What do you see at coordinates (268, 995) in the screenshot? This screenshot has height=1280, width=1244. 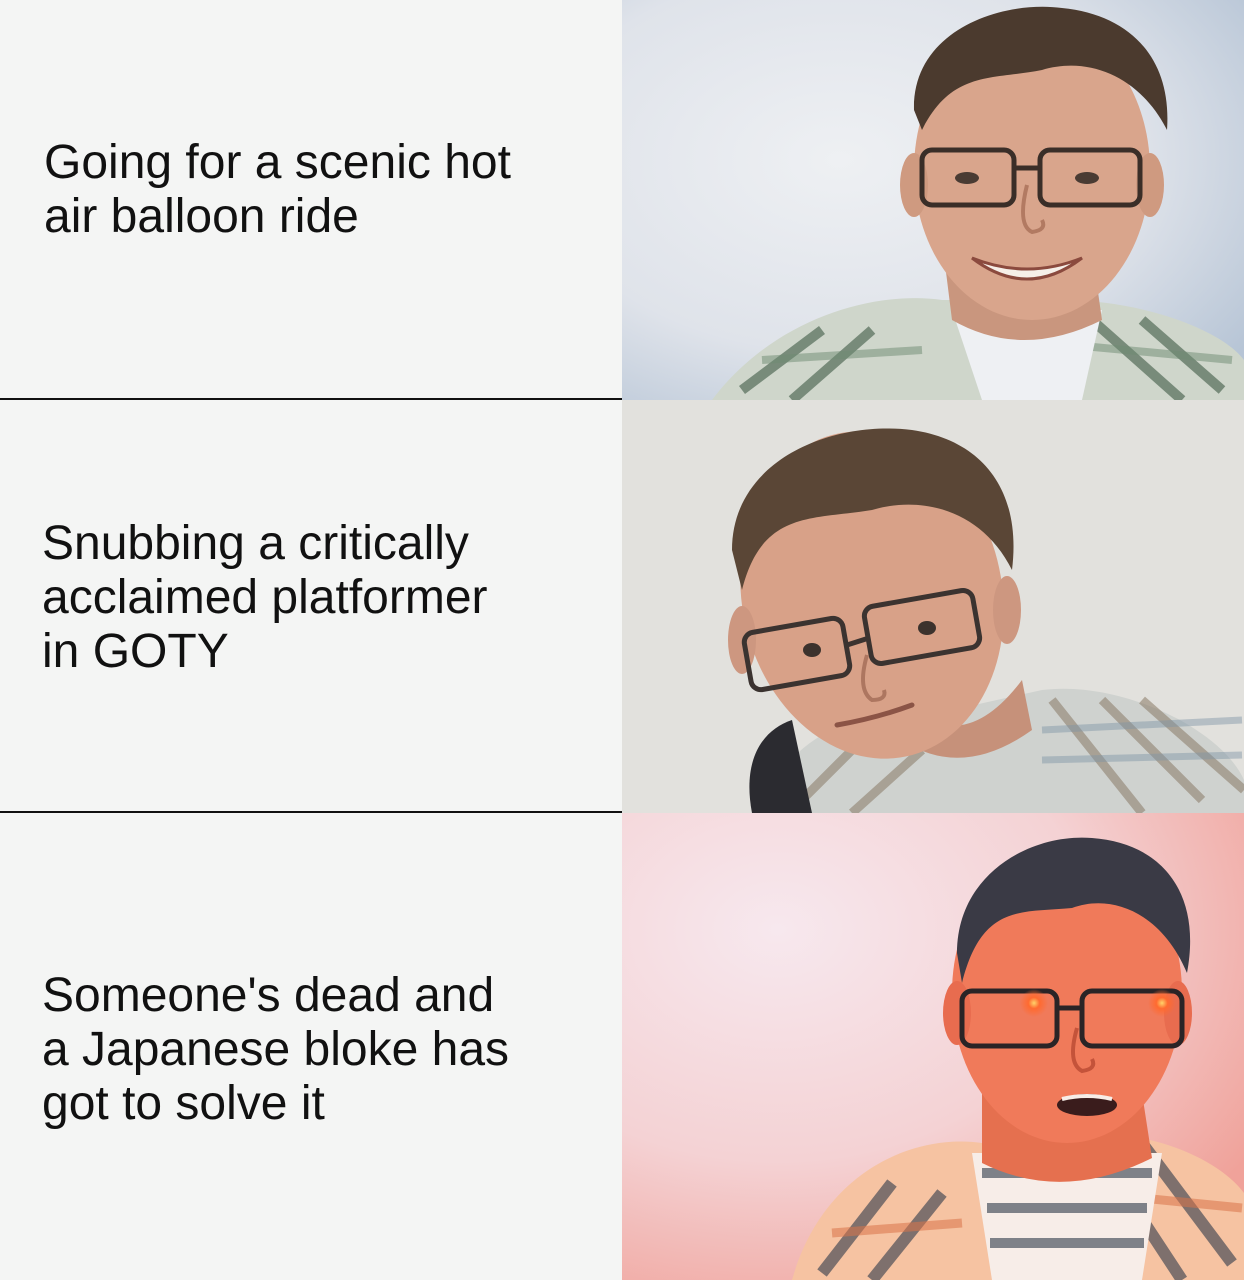 I see `caption-line: Someone's dead and` at bounding box center [268, 995].